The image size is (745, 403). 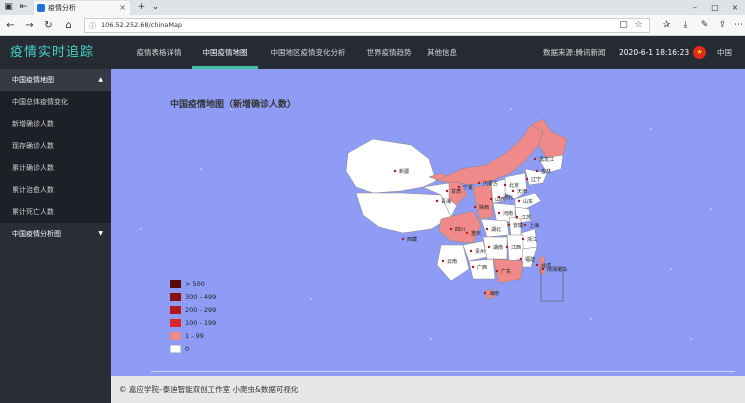 I want to click on url-text: 106.52.252.68/chinaMap, so click(x=142, y=25).